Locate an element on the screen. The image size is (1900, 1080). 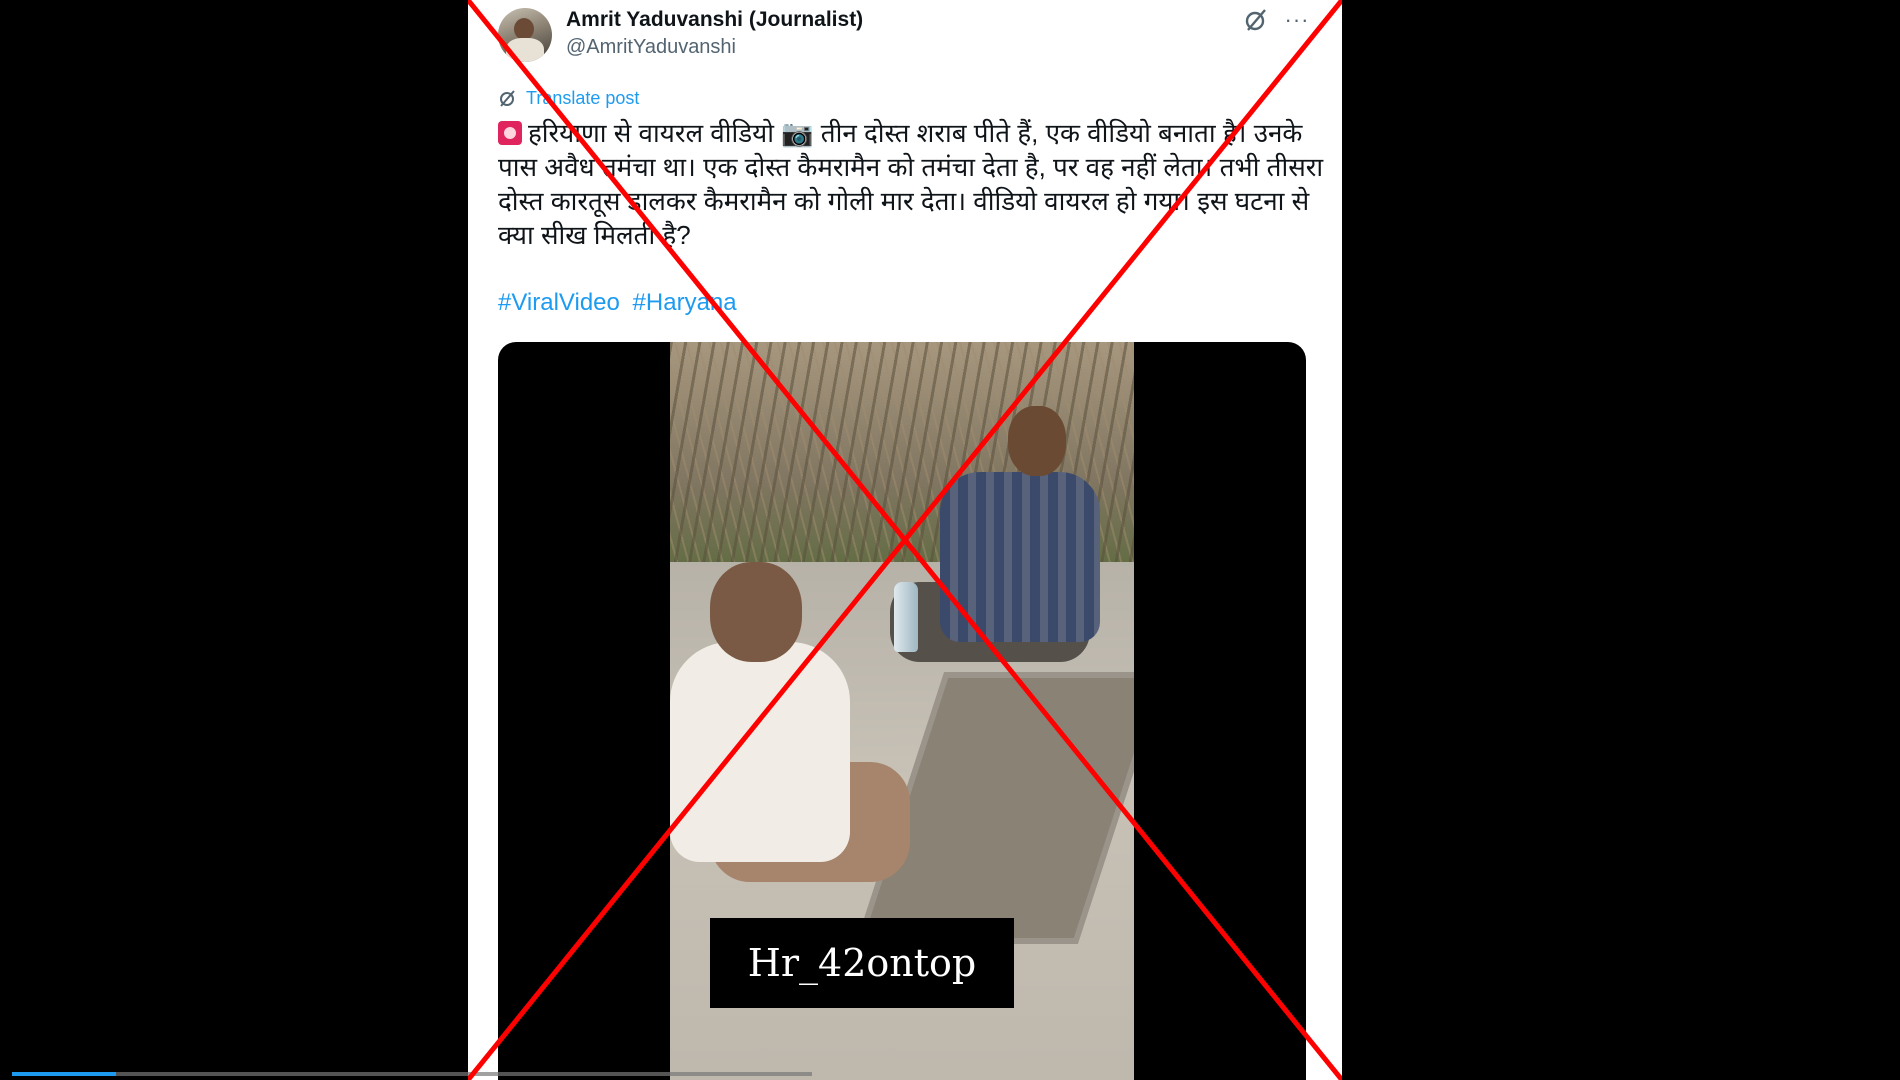
video-person-left-head is located at coordinates (756, 612).